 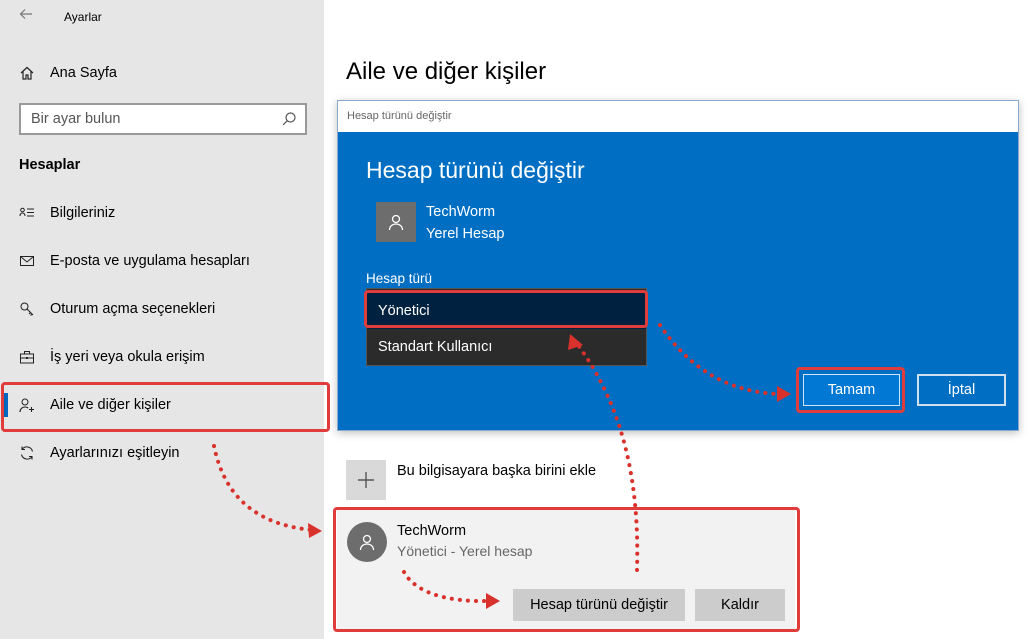 I want to click on sidebar-item-label: Bilgileriniz, so click(x=83, y=213).